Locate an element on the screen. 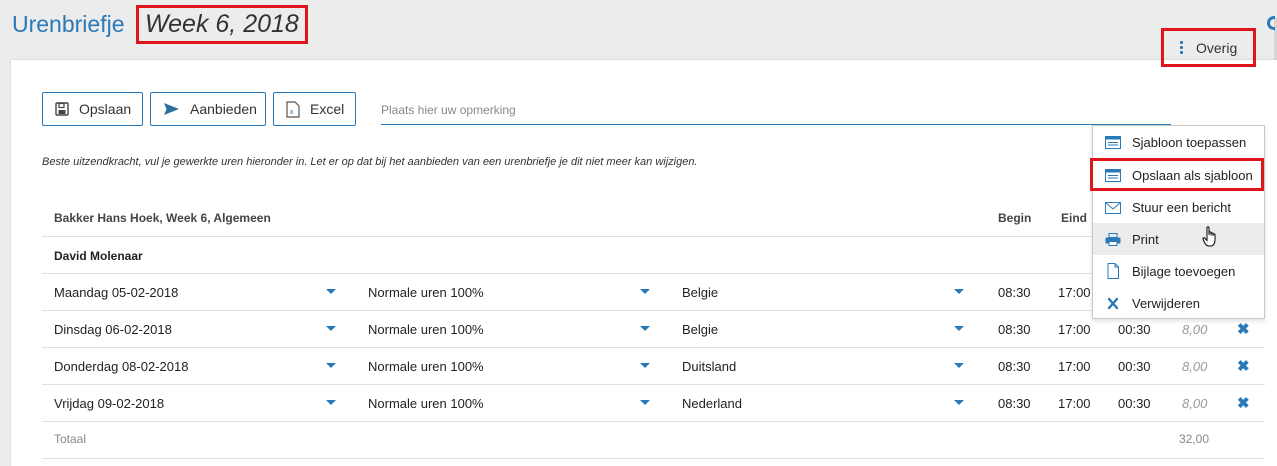  employee-name: David Molenaar is located at coordinates (98, 256).